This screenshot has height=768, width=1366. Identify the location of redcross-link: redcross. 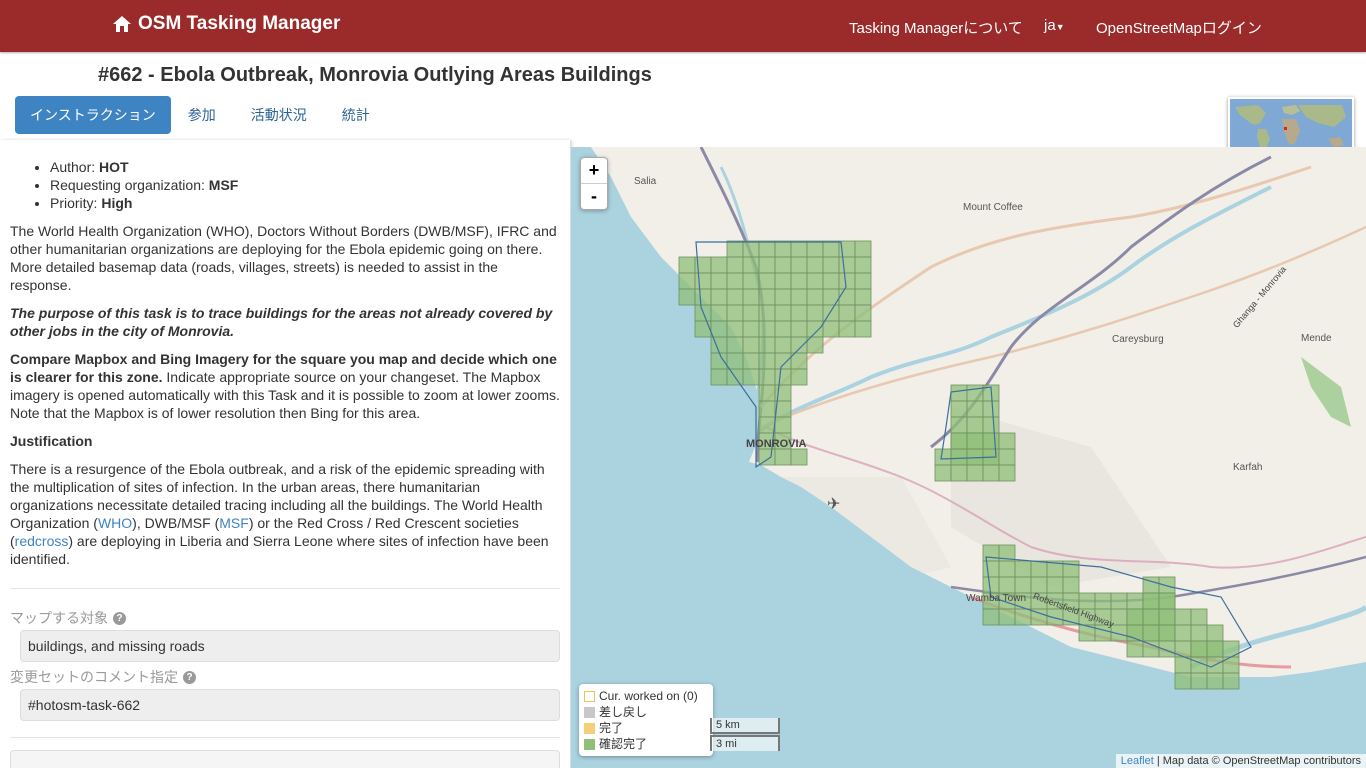
(42, 541).